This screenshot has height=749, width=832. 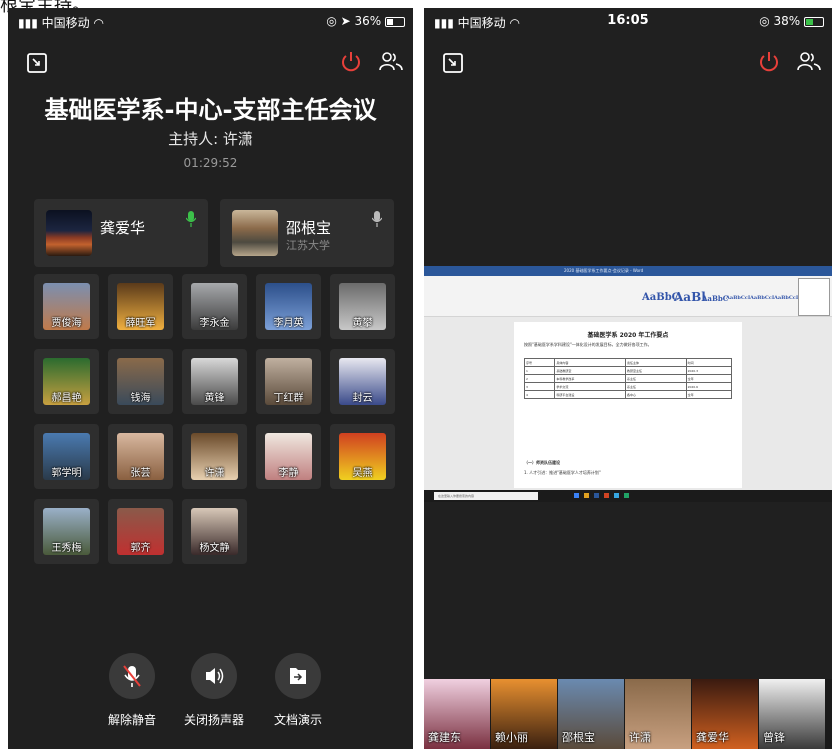 I want to click on table-row: 序号 具体内容 责任主体 时间, so click(x=628, y=362).